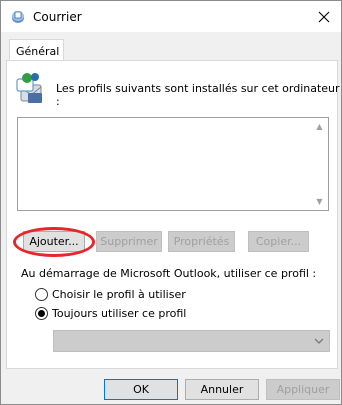  Describe the element at coordinates (201, 241) in the screenshot. I see `properties-button: Propriétés` at that location.